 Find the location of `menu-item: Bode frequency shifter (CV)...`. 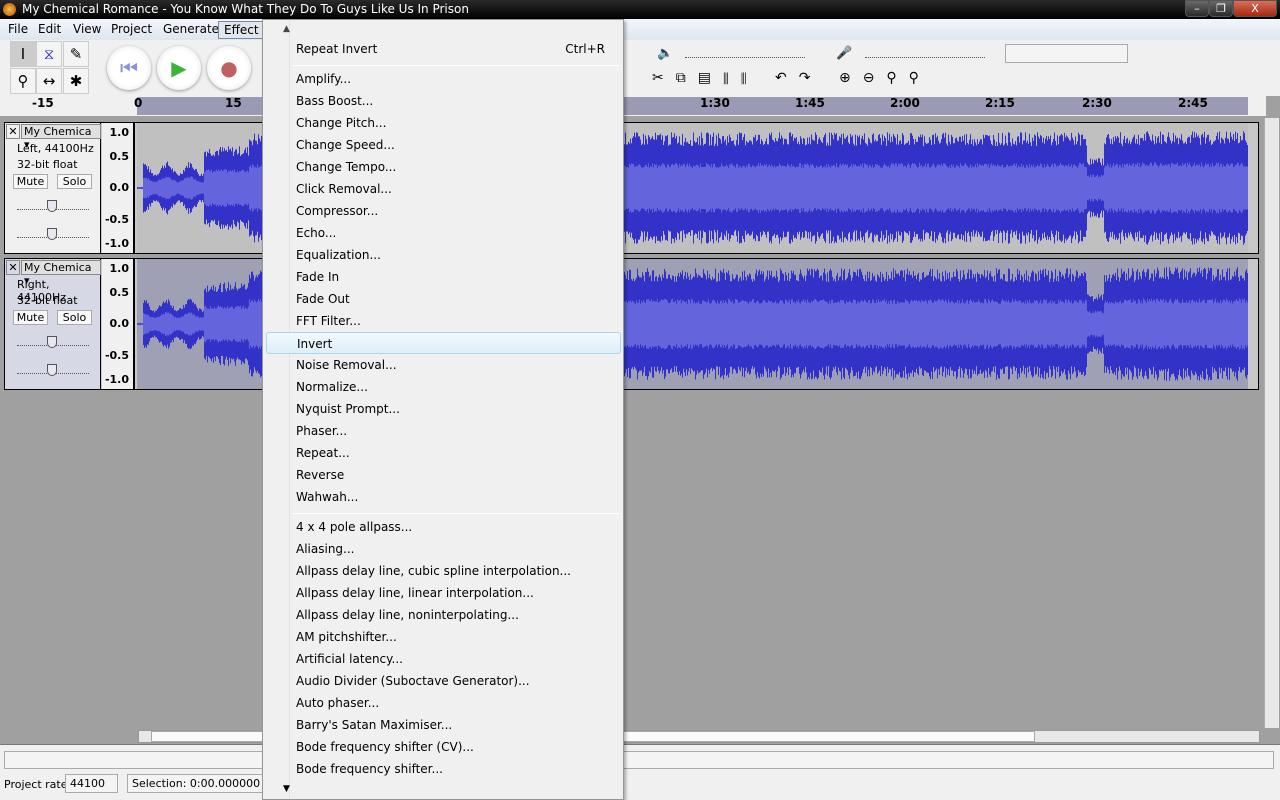

menu-item: Bode frequency shifter (CV)... is located at coordinates (443, 747).